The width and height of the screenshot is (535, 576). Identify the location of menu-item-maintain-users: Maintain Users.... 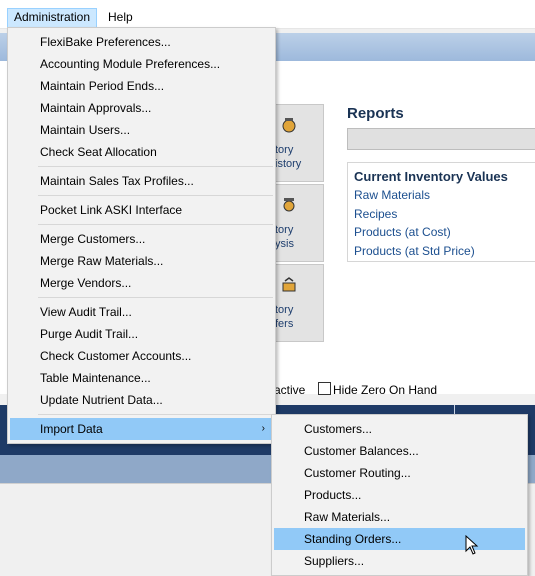
(141, 130).